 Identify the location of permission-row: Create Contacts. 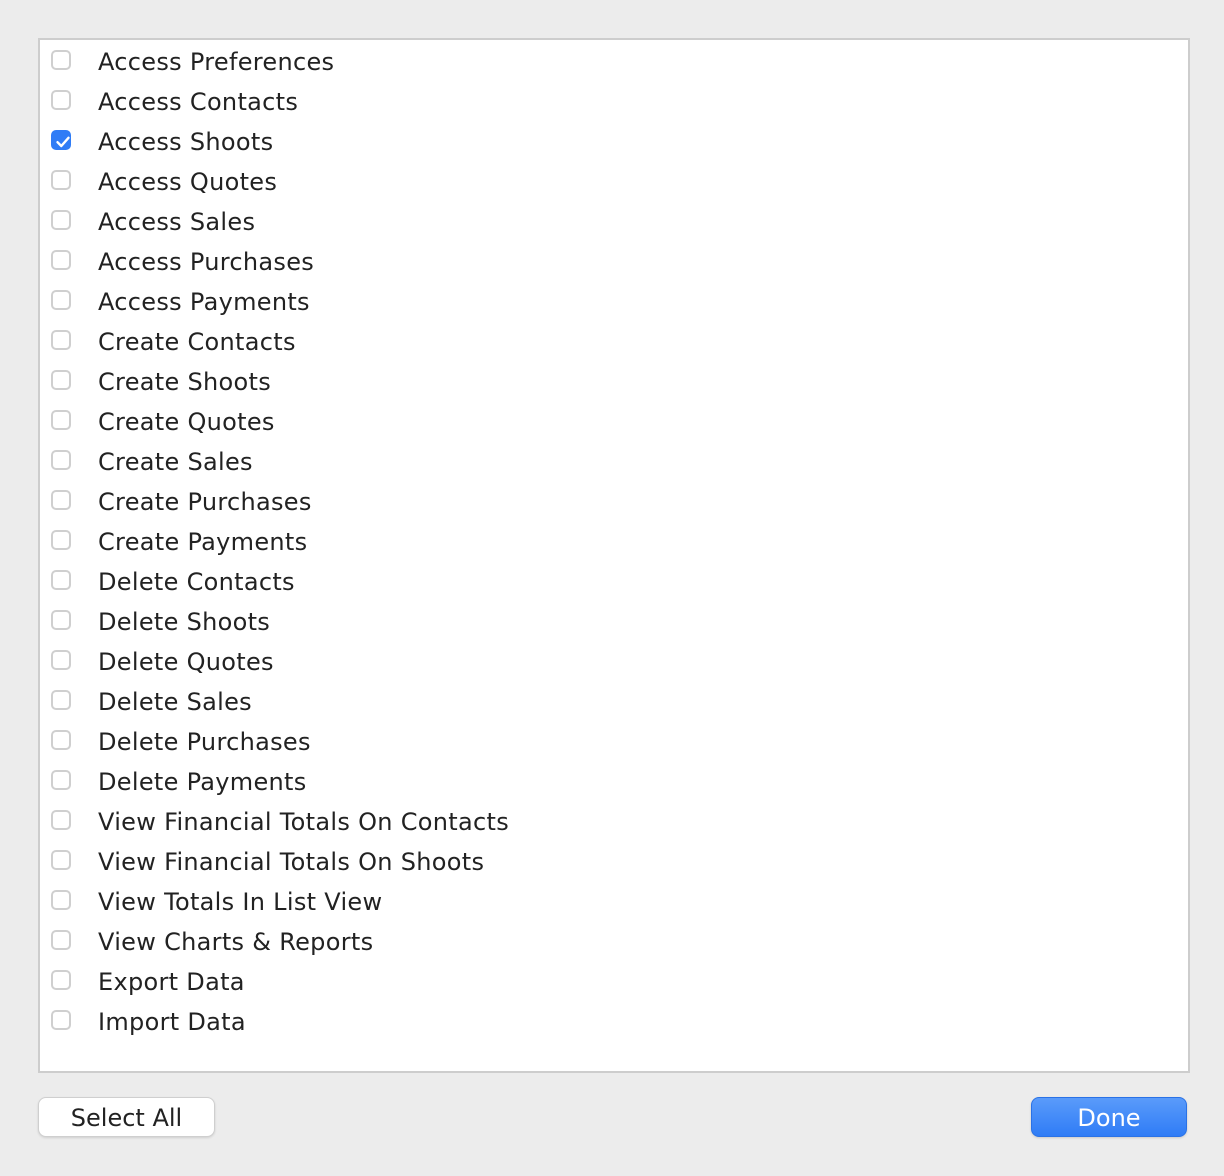
(614, 341).